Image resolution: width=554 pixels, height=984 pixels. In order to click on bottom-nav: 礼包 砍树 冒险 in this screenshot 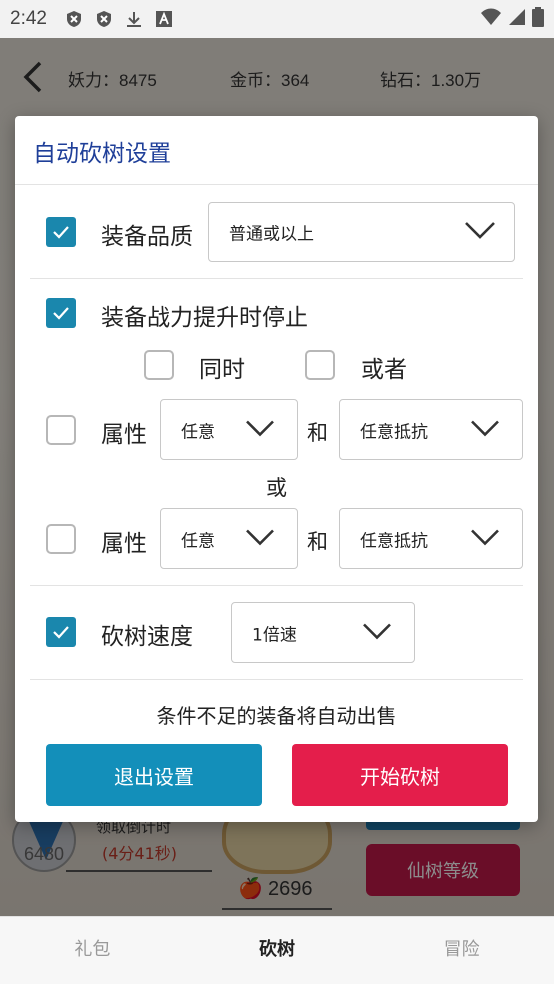, I will do `click(277, 950)`.